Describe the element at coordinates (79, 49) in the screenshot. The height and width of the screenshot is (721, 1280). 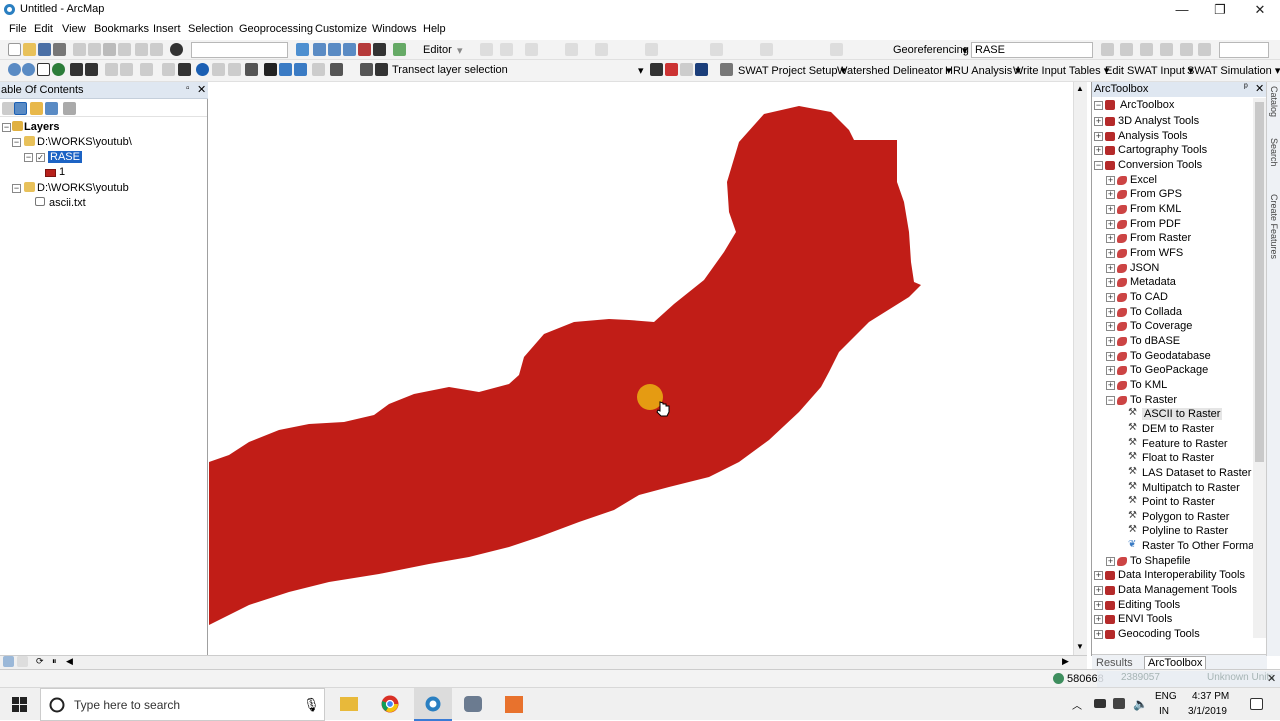
I see `cut-icon` at that location.